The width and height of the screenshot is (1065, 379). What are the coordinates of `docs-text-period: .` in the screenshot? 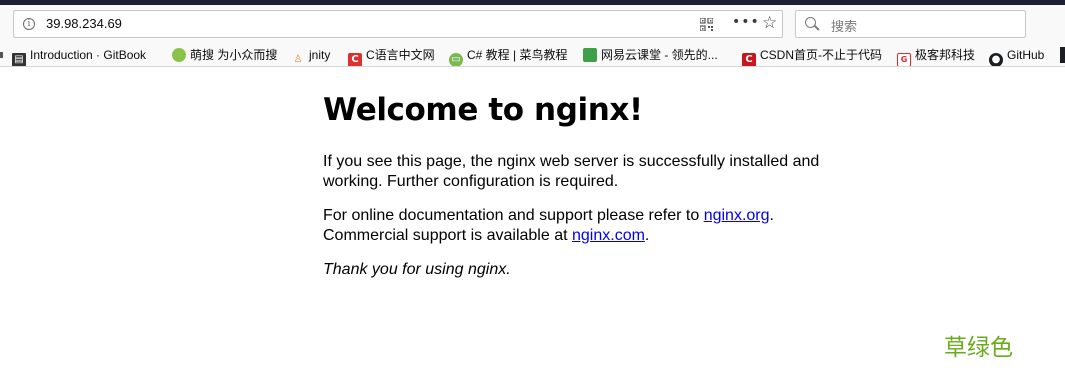 It's located at (771, 215).